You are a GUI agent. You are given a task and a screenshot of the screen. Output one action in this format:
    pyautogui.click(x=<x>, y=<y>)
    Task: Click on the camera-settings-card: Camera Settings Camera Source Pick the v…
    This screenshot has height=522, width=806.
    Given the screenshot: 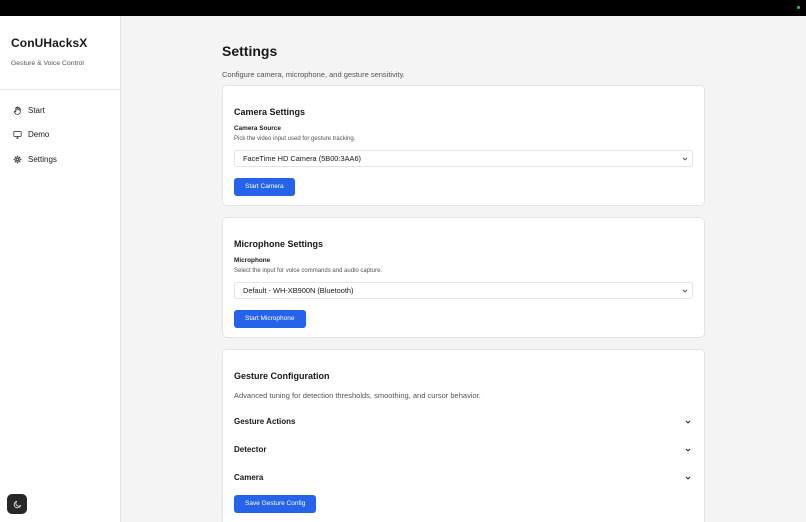 What is the action you would take?
    pyautogui.click(x=463, y=145)
    